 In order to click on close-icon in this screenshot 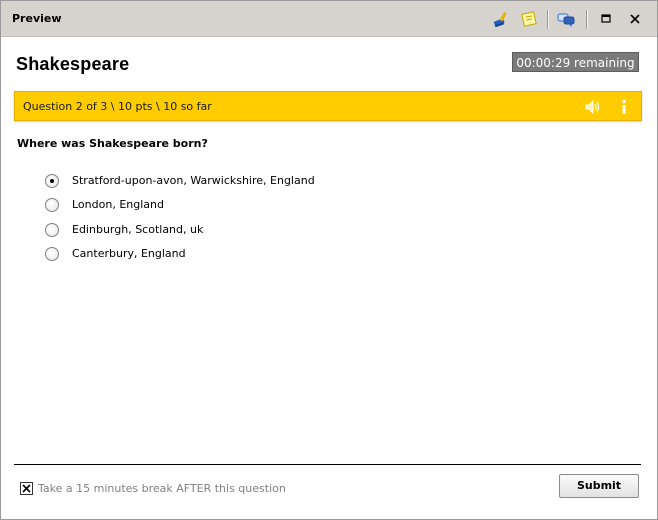, I will do `click(635, 19)`.